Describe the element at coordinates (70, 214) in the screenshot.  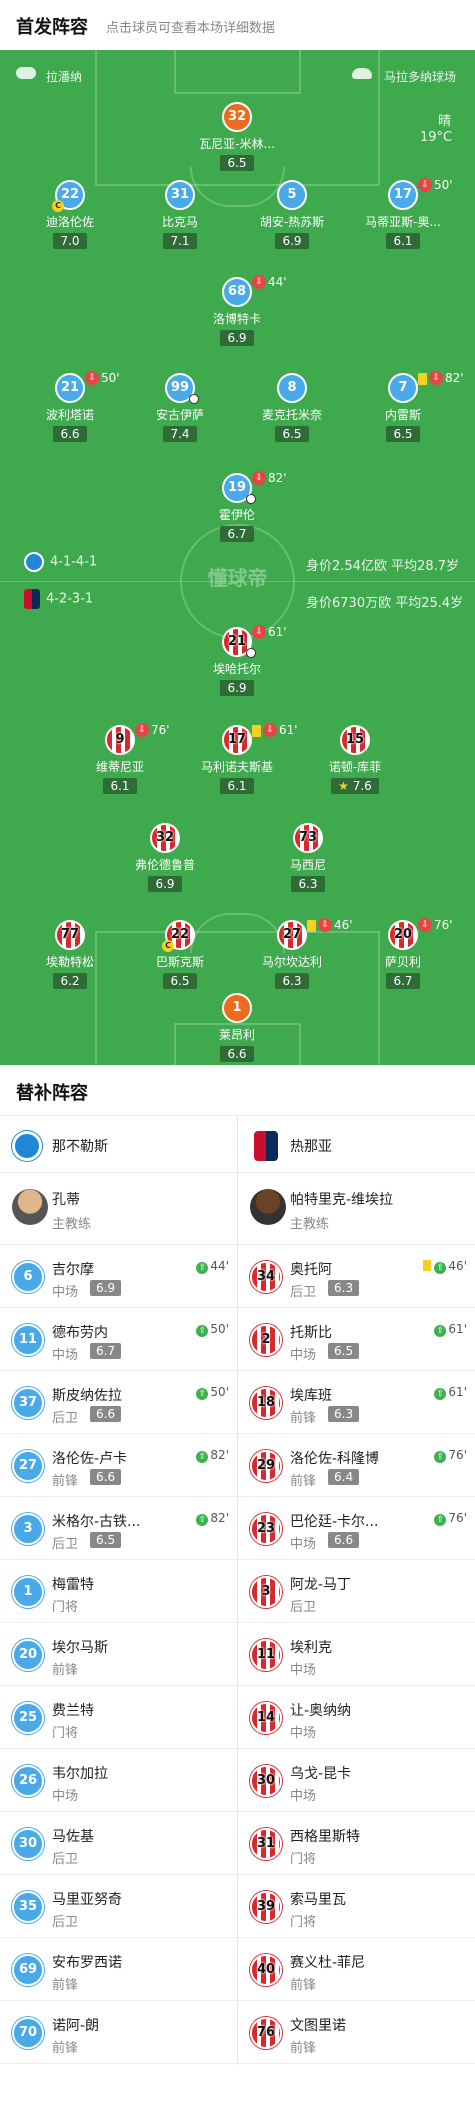
I see `home-player: 22 迪洛伦佐 7.0 C` at that location.